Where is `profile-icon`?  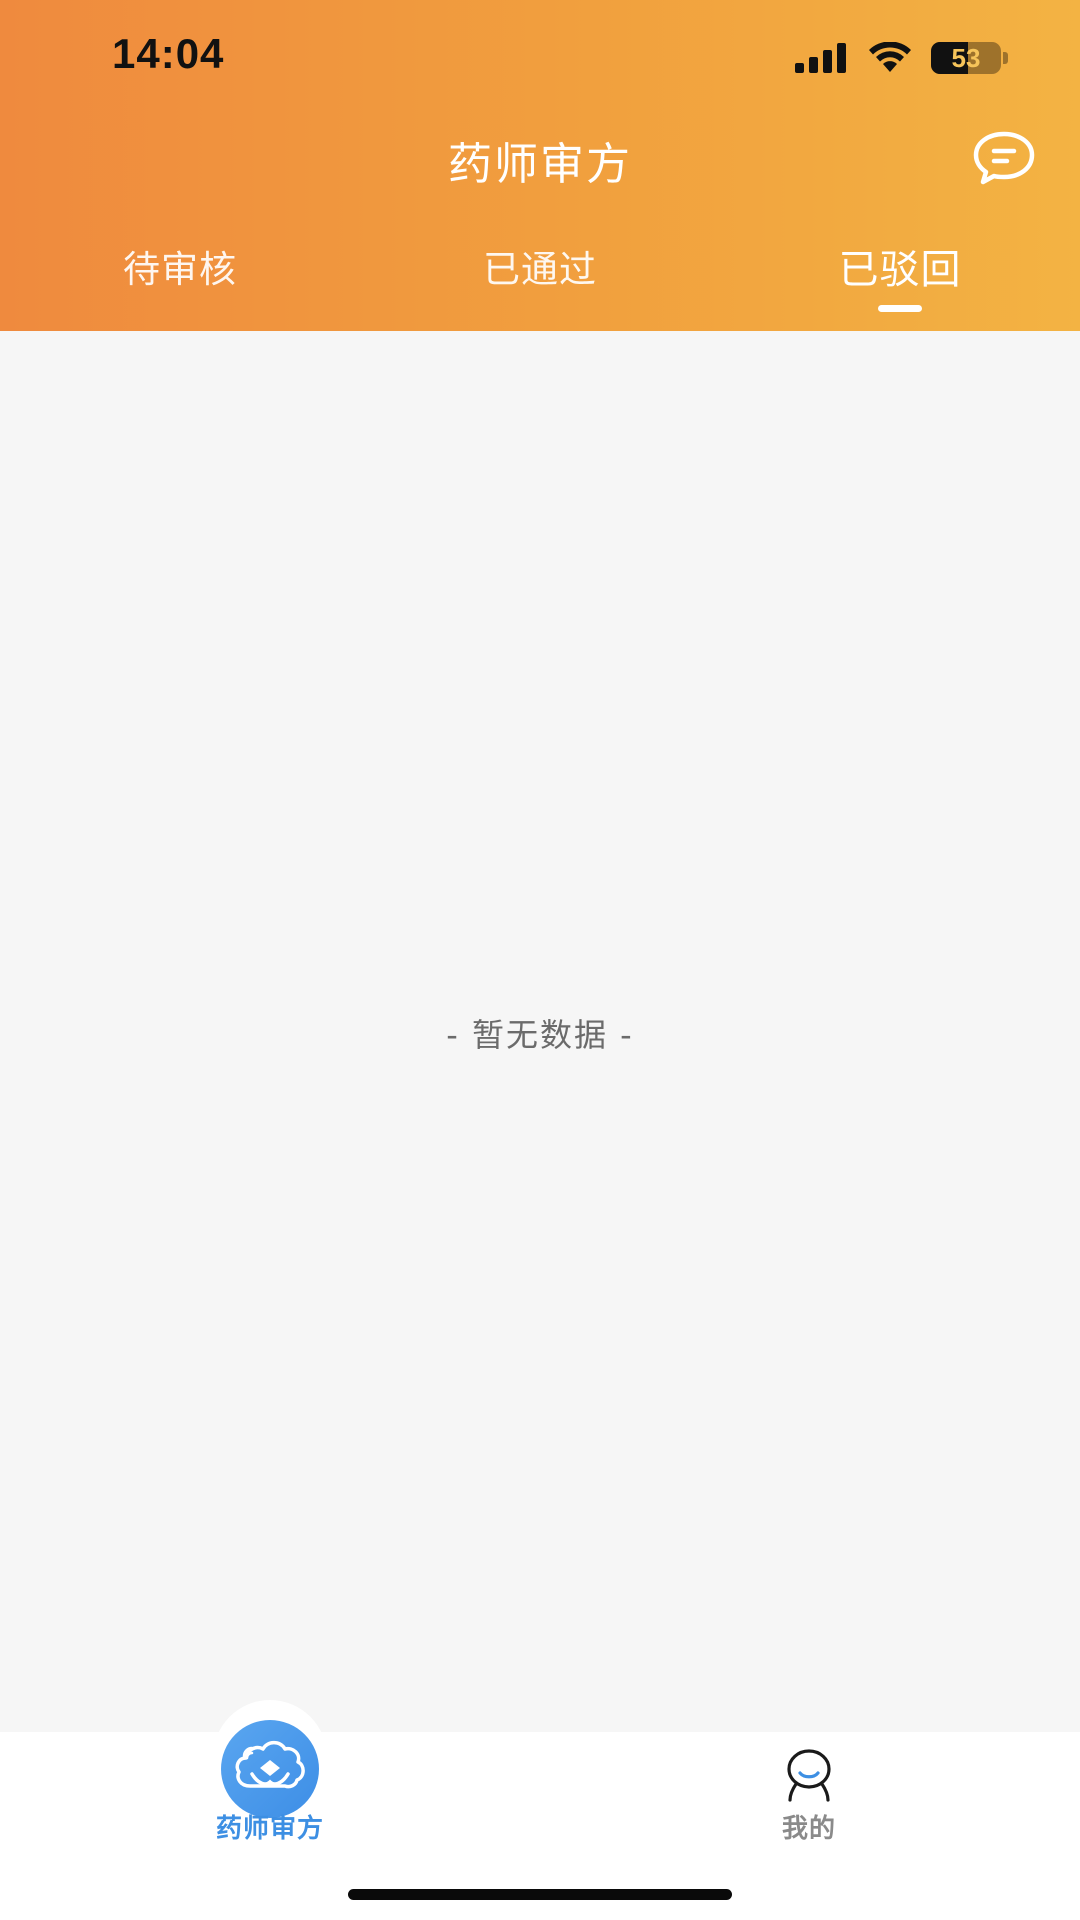
profile-icon is located at coordinates (809, 1775).